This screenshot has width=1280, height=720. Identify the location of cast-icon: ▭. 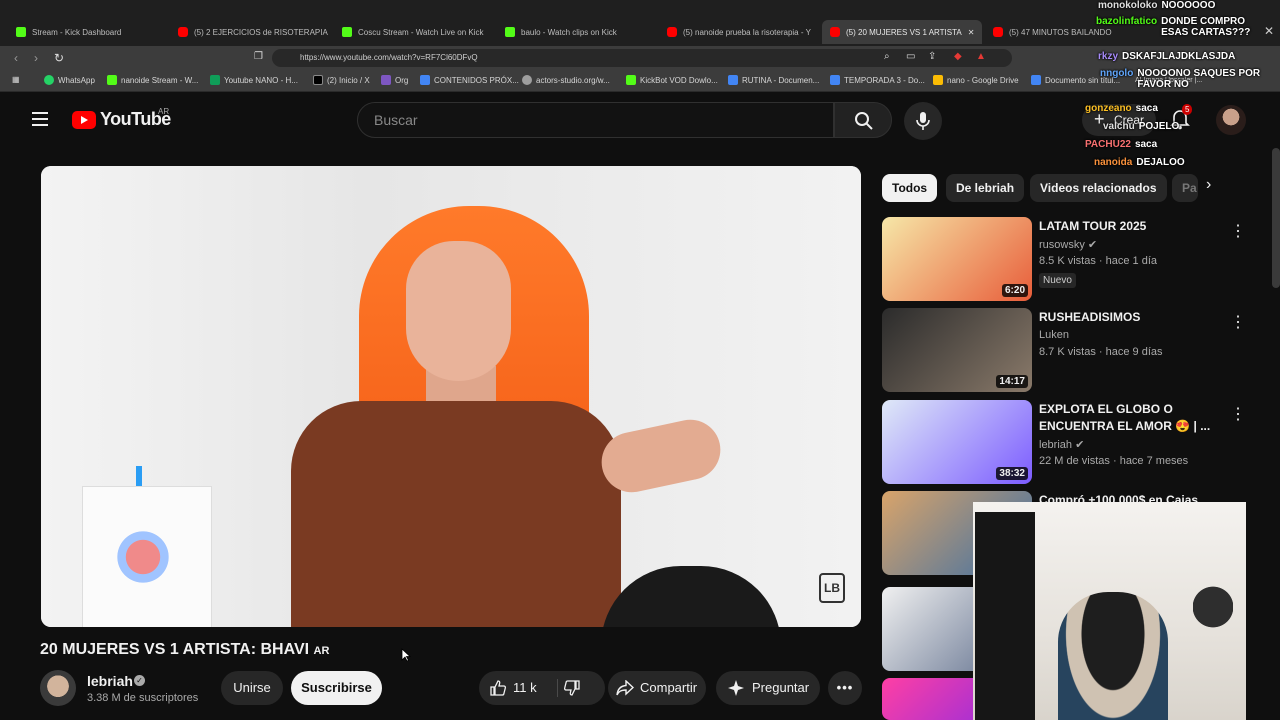
(910, 56).